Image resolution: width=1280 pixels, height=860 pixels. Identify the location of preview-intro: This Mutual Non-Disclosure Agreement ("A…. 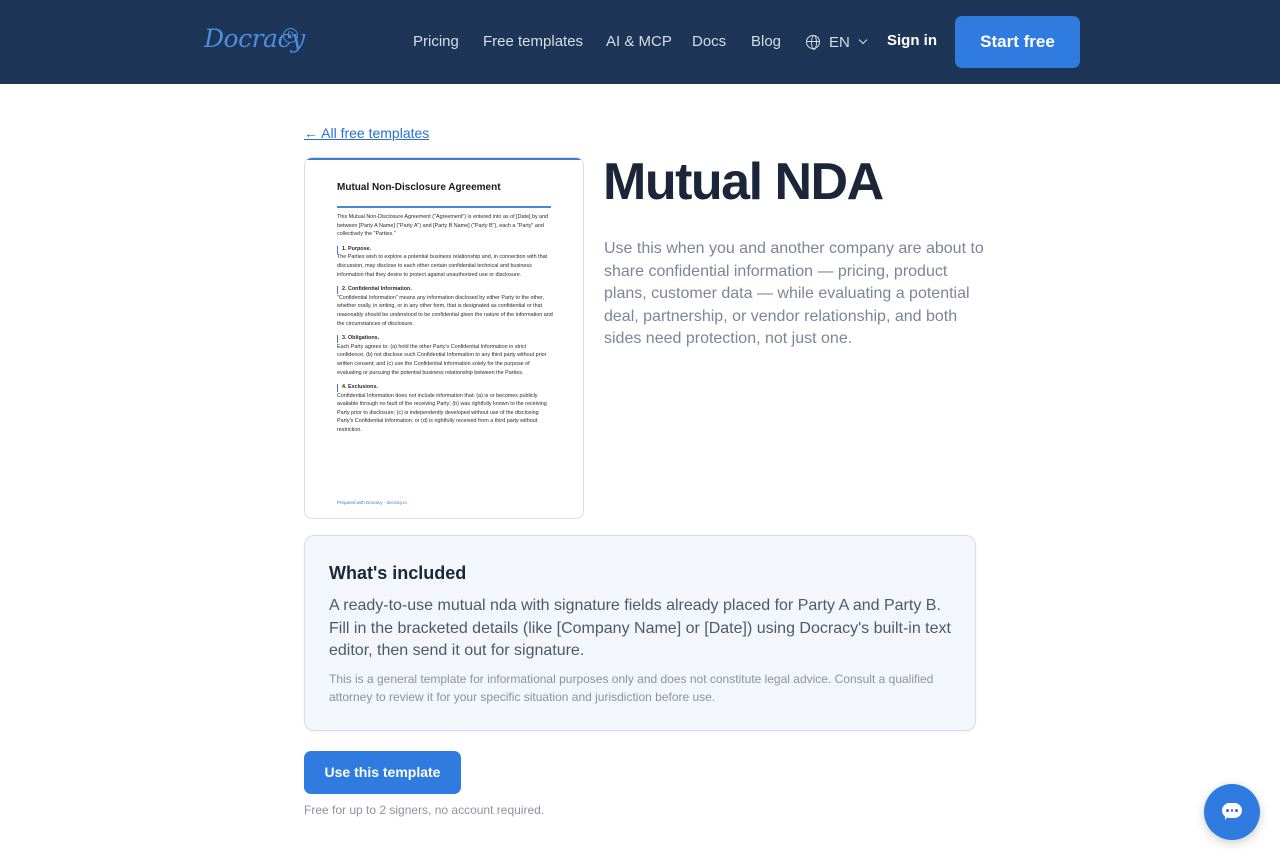
(443, 226).